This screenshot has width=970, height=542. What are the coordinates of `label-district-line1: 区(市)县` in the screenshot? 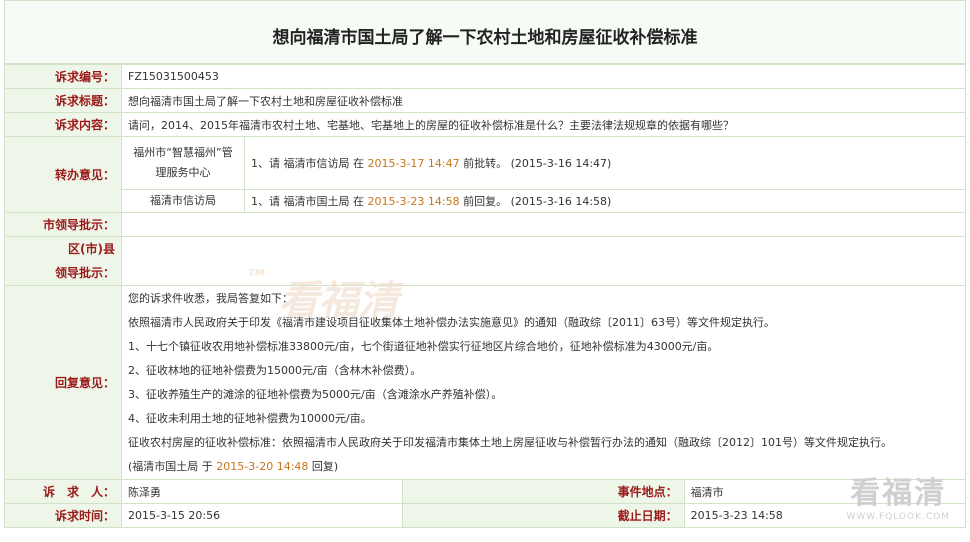 It's located at (91, 249).